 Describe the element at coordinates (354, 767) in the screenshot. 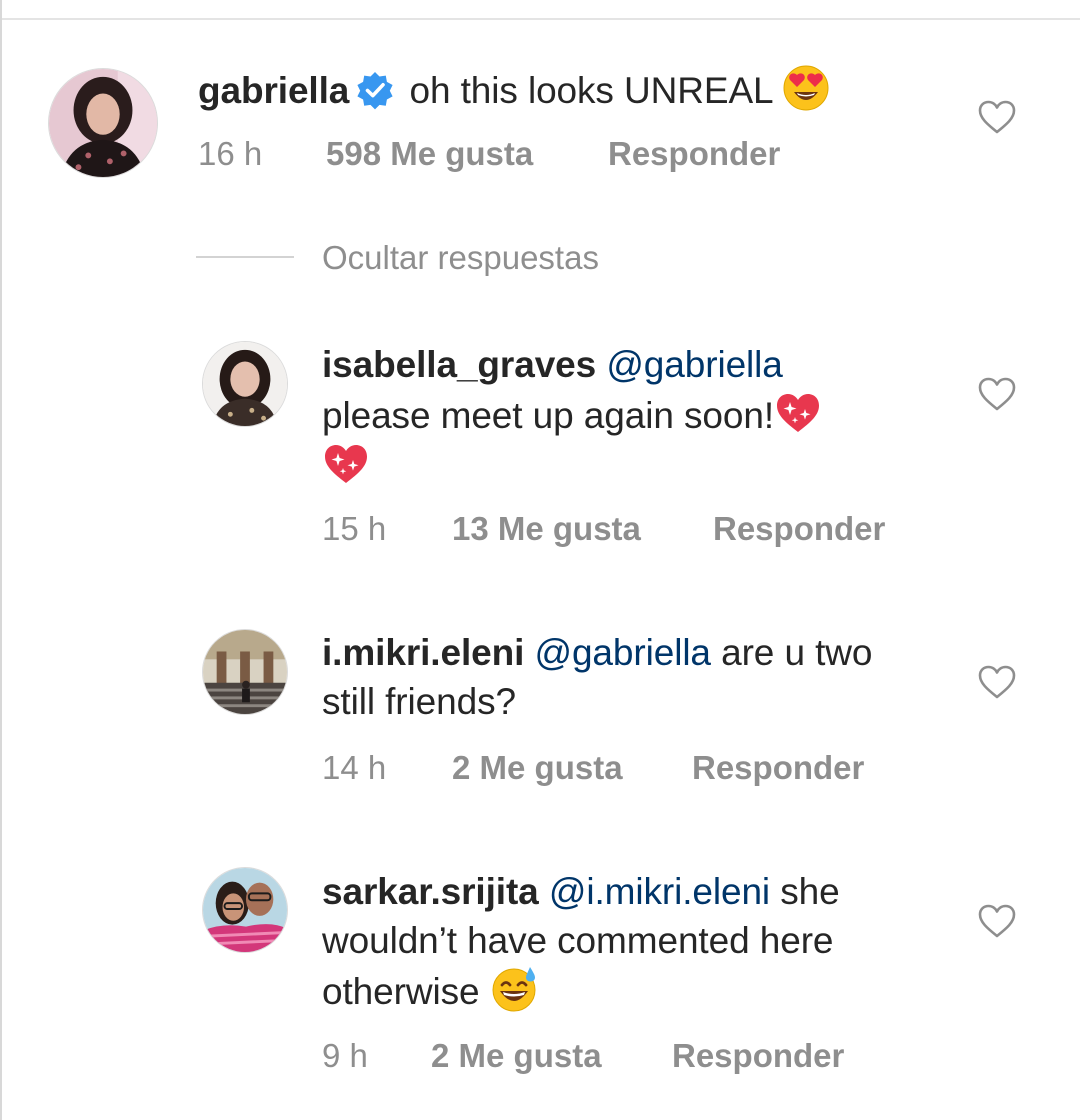

I see `reply-time: 14 h` at that location.